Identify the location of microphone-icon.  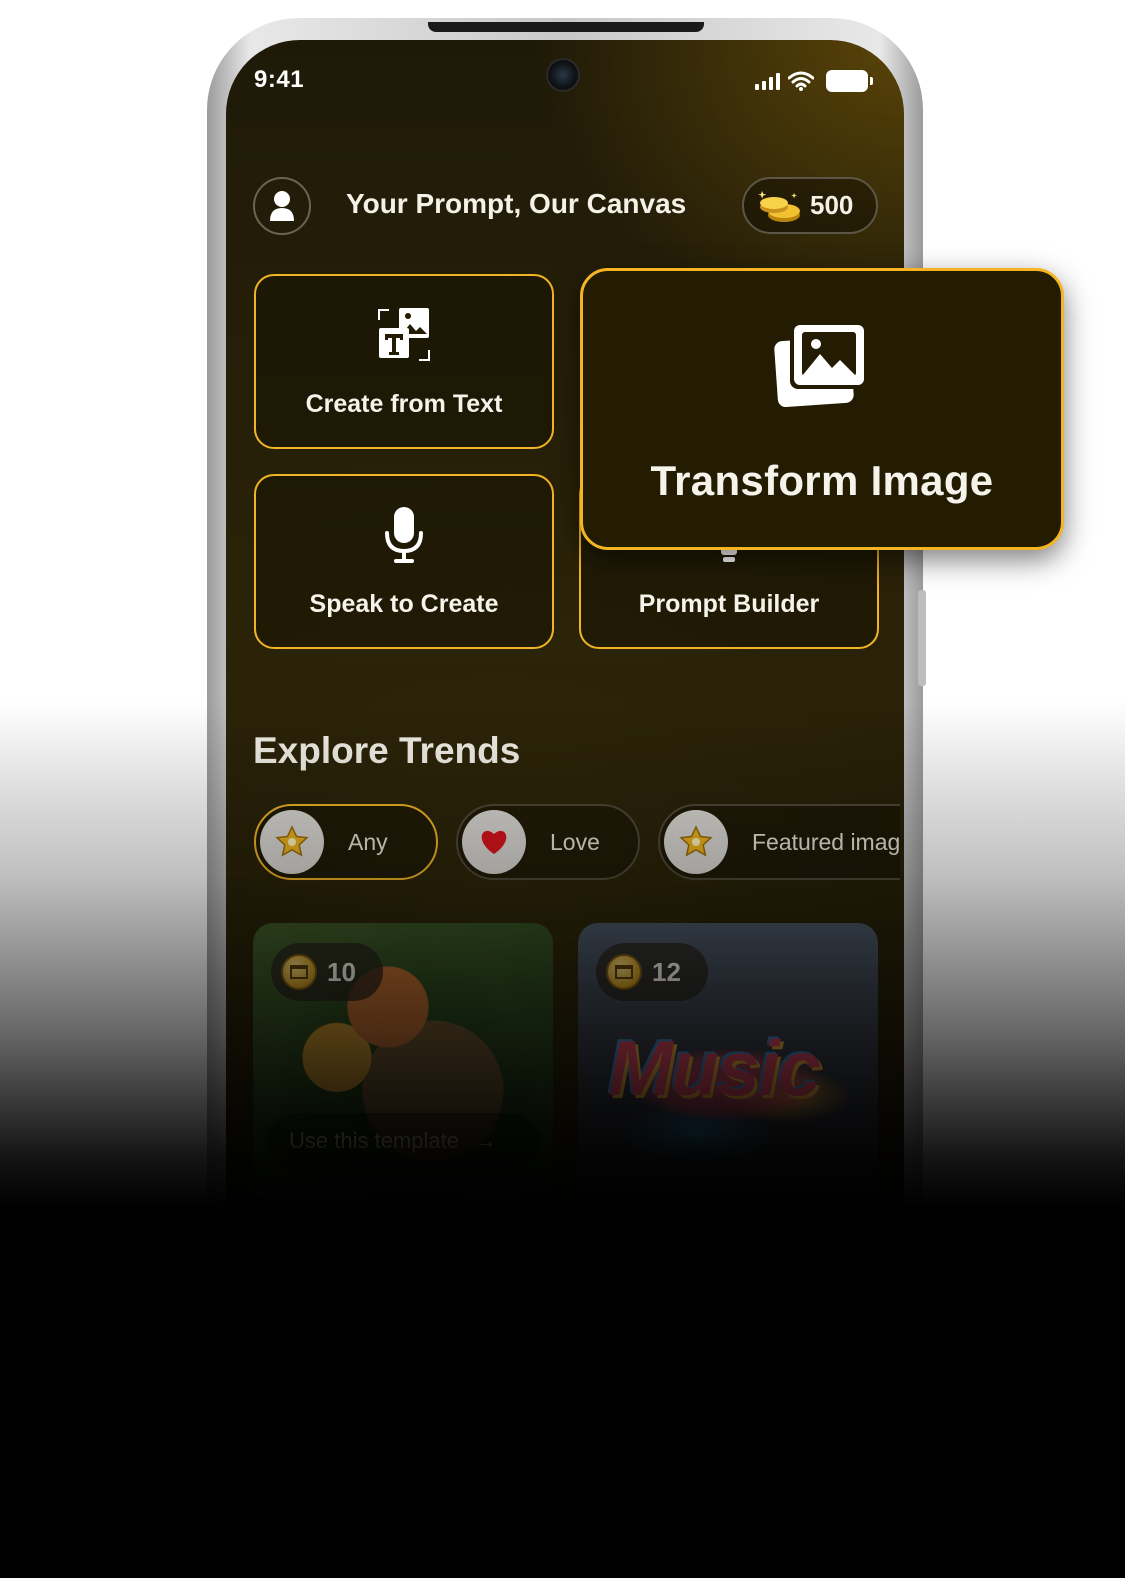
(404, 535).